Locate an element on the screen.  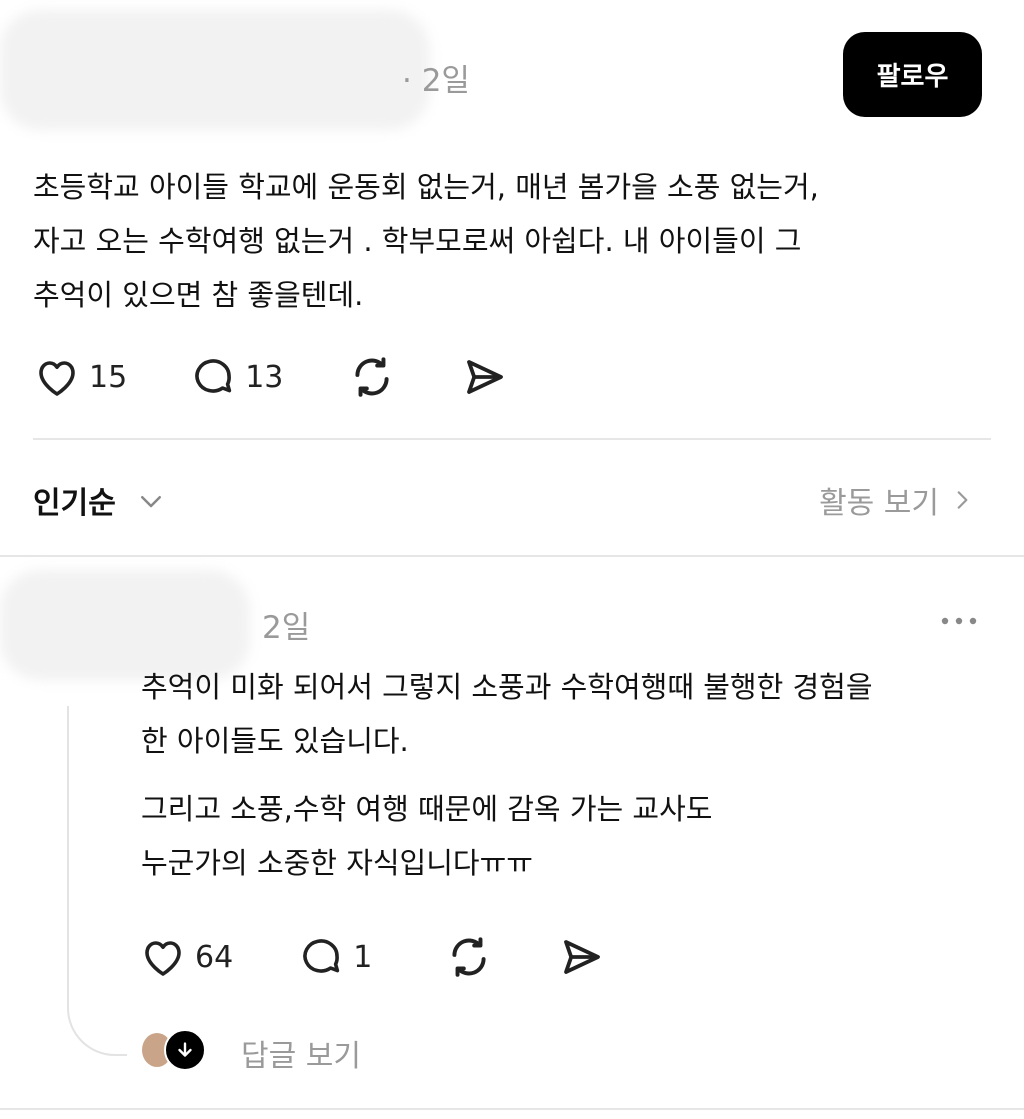
expand-replies-badge is located at coordinates (185, 1050).